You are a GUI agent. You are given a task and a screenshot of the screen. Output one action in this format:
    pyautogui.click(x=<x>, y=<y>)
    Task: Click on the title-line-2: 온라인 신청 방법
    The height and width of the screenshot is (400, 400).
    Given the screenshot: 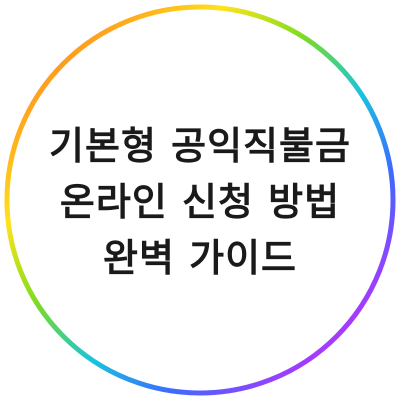 What is the action you would take?
    pyautogui.click(x=200, y=202)
    